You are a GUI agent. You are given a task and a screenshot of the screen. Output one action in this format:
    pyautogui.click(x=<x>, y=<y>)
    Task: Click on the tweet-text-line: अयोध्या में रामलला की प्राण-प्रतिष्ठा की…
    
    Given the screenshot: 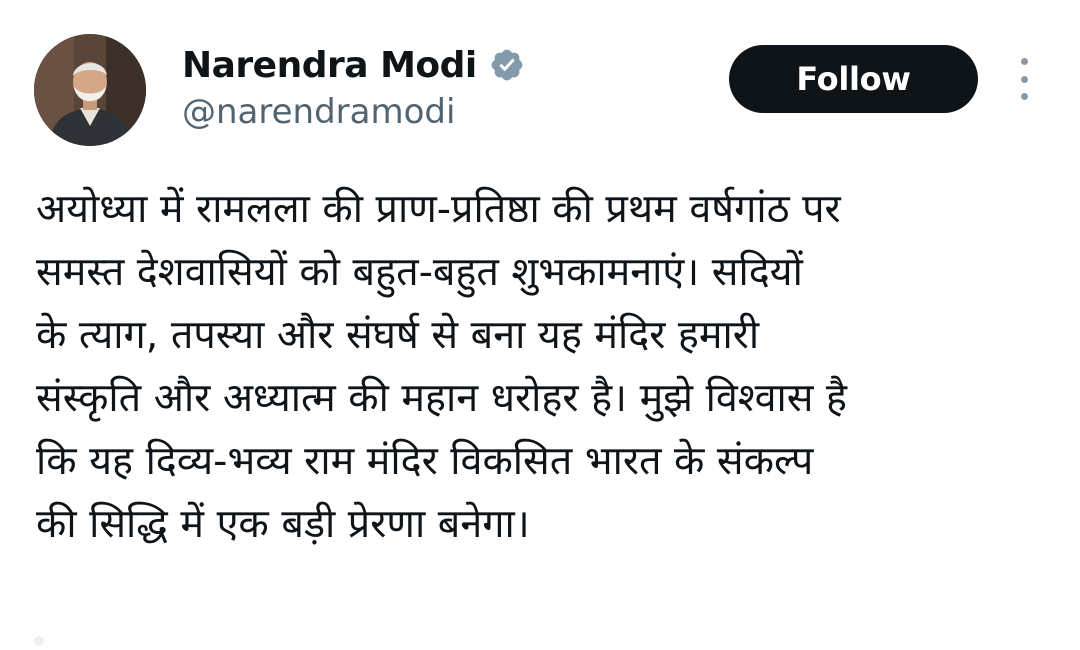 What is the action you would take?
    pyautogui.click(x=438, y=209)
    